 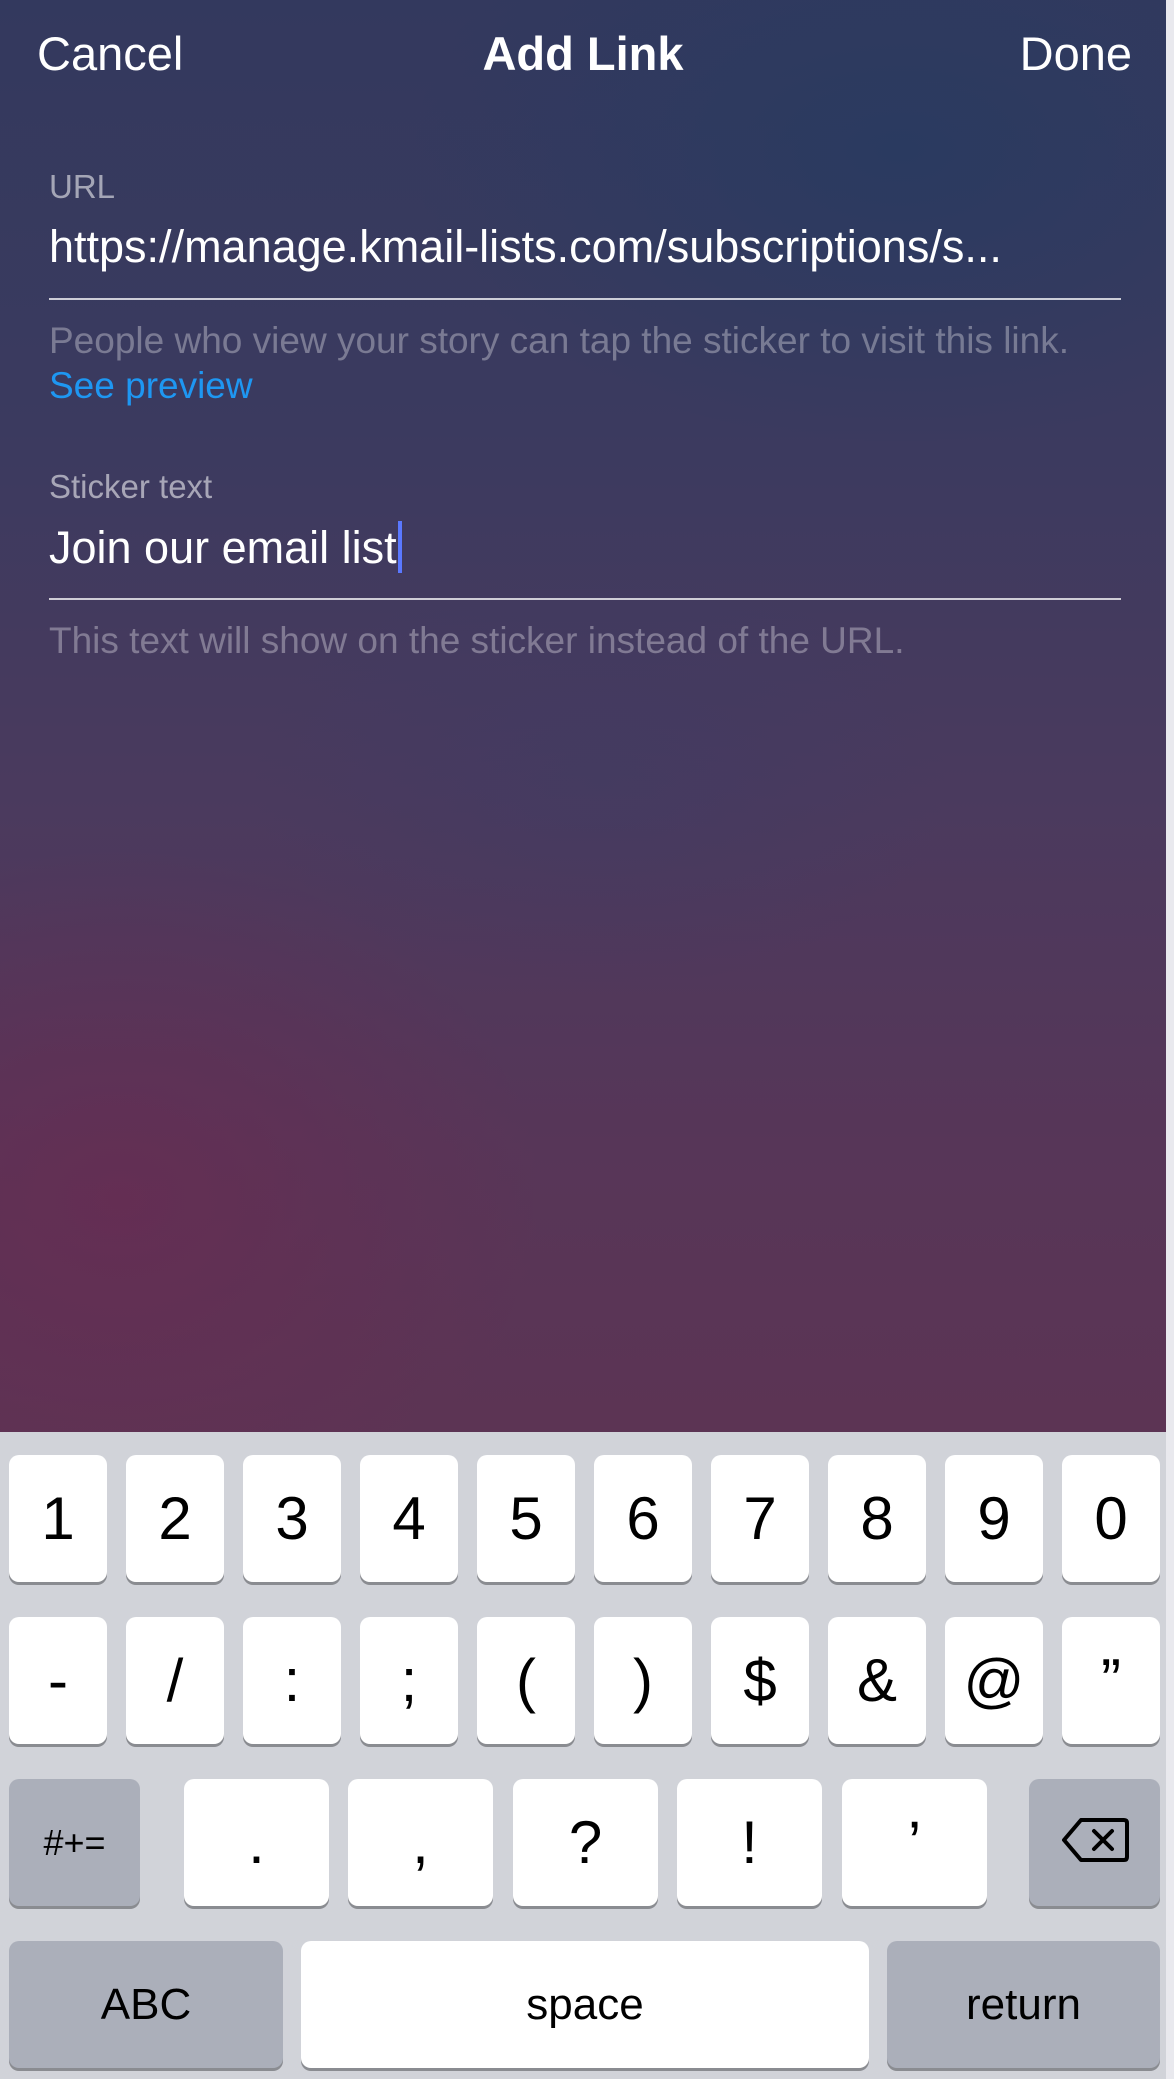 I want to click on key-question: ?, so click(x=585, y=1842).